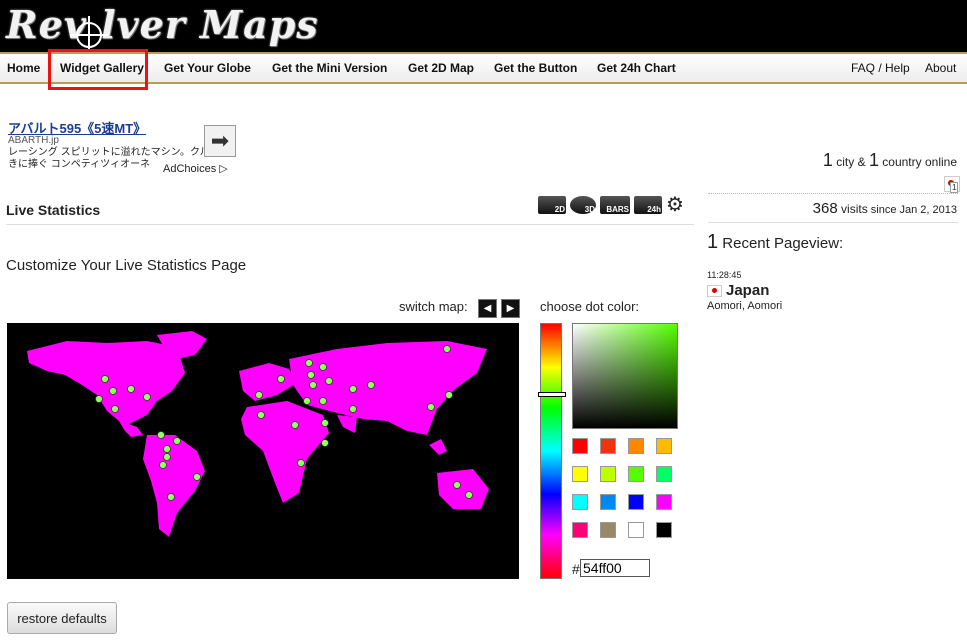  I want to click on view-mode-icons: 2D 3D BARS 24h ⚙, so click(611, 205).